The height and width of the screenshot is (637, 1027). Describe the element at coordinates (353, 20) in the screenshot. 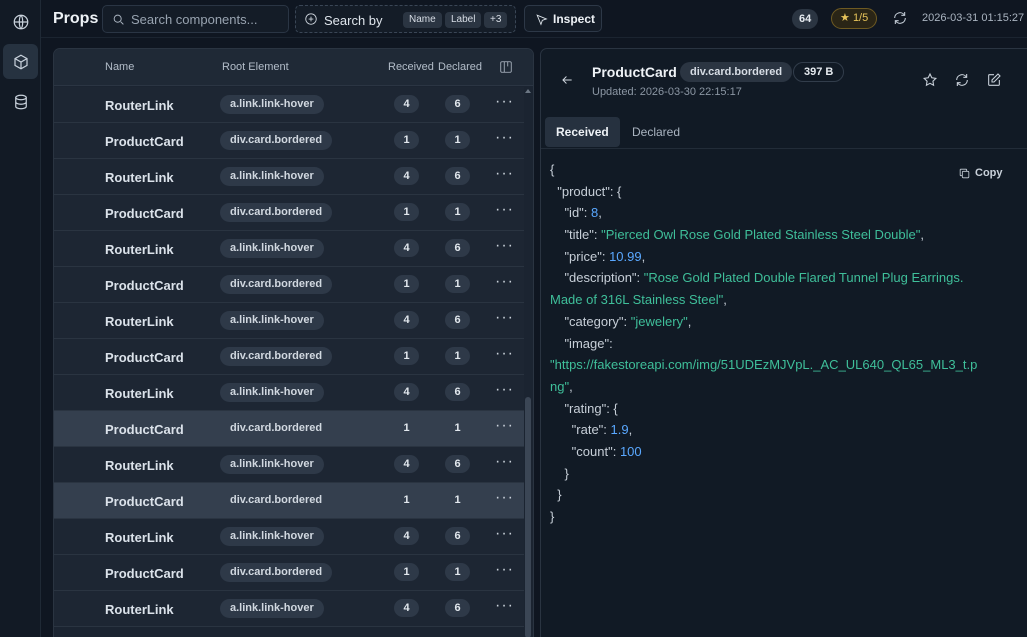

I see `search-by-label: Search by` at that location.